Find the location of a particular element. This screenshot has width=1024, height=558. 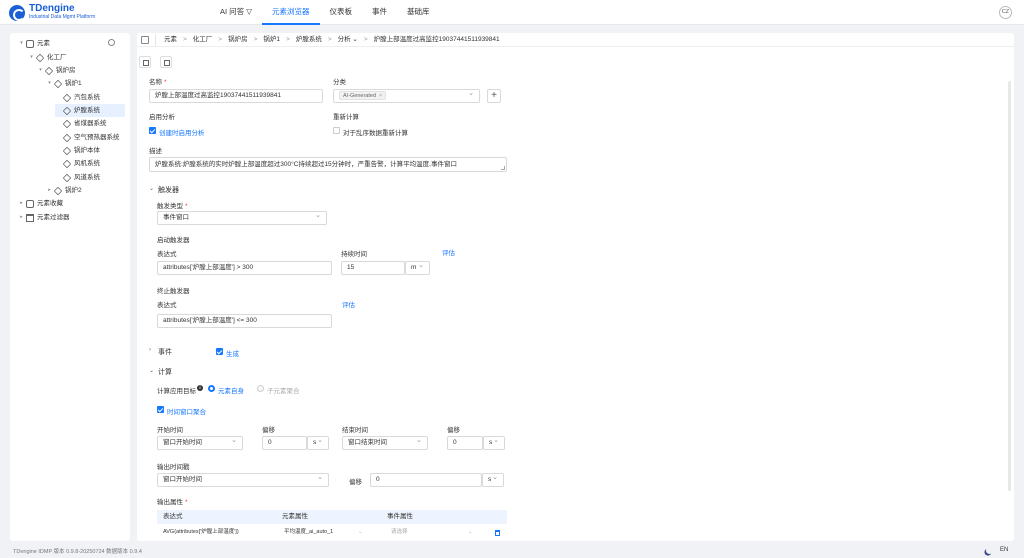

target-self-label: 元素自身 is located at coordinates (231, 391).